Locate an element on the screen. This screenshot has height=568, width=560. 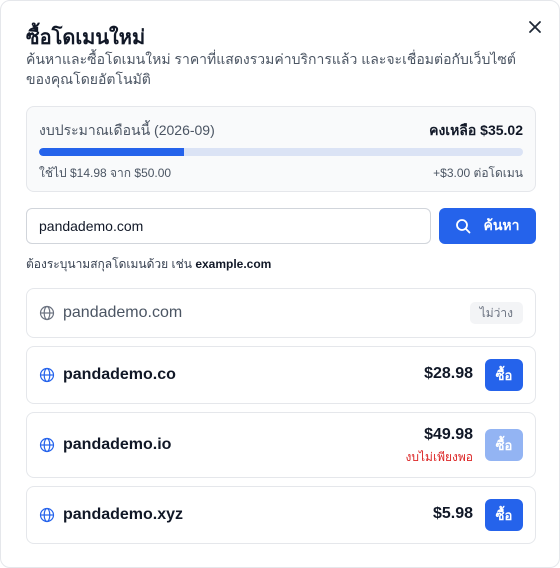
unavailable-badge: ไม่ว่าง is located at coordinates (496, 313).